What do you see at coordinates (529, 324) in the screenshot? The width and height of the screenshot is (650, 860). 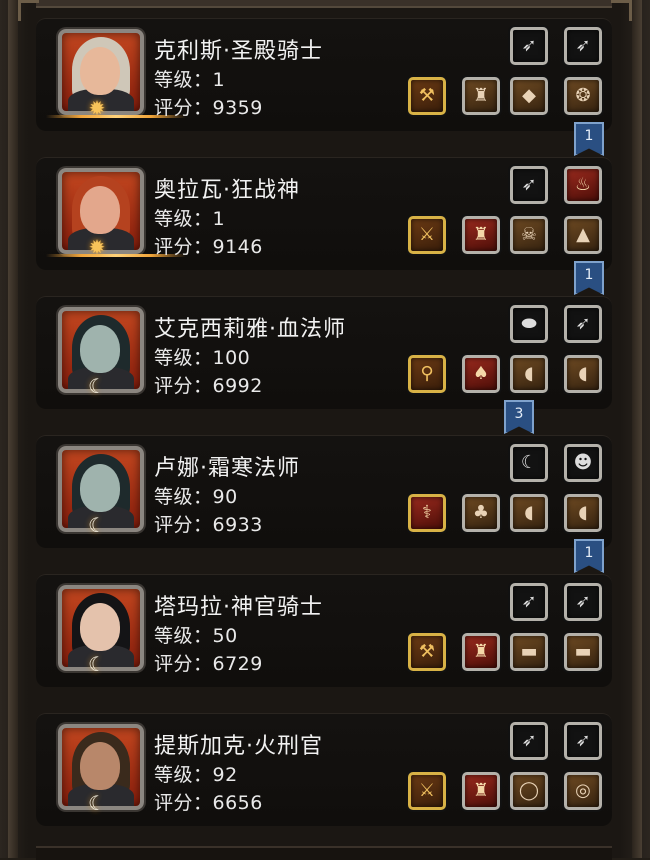 I see `teal-stone-icon: ⬬` at bounding box center [529, 324].